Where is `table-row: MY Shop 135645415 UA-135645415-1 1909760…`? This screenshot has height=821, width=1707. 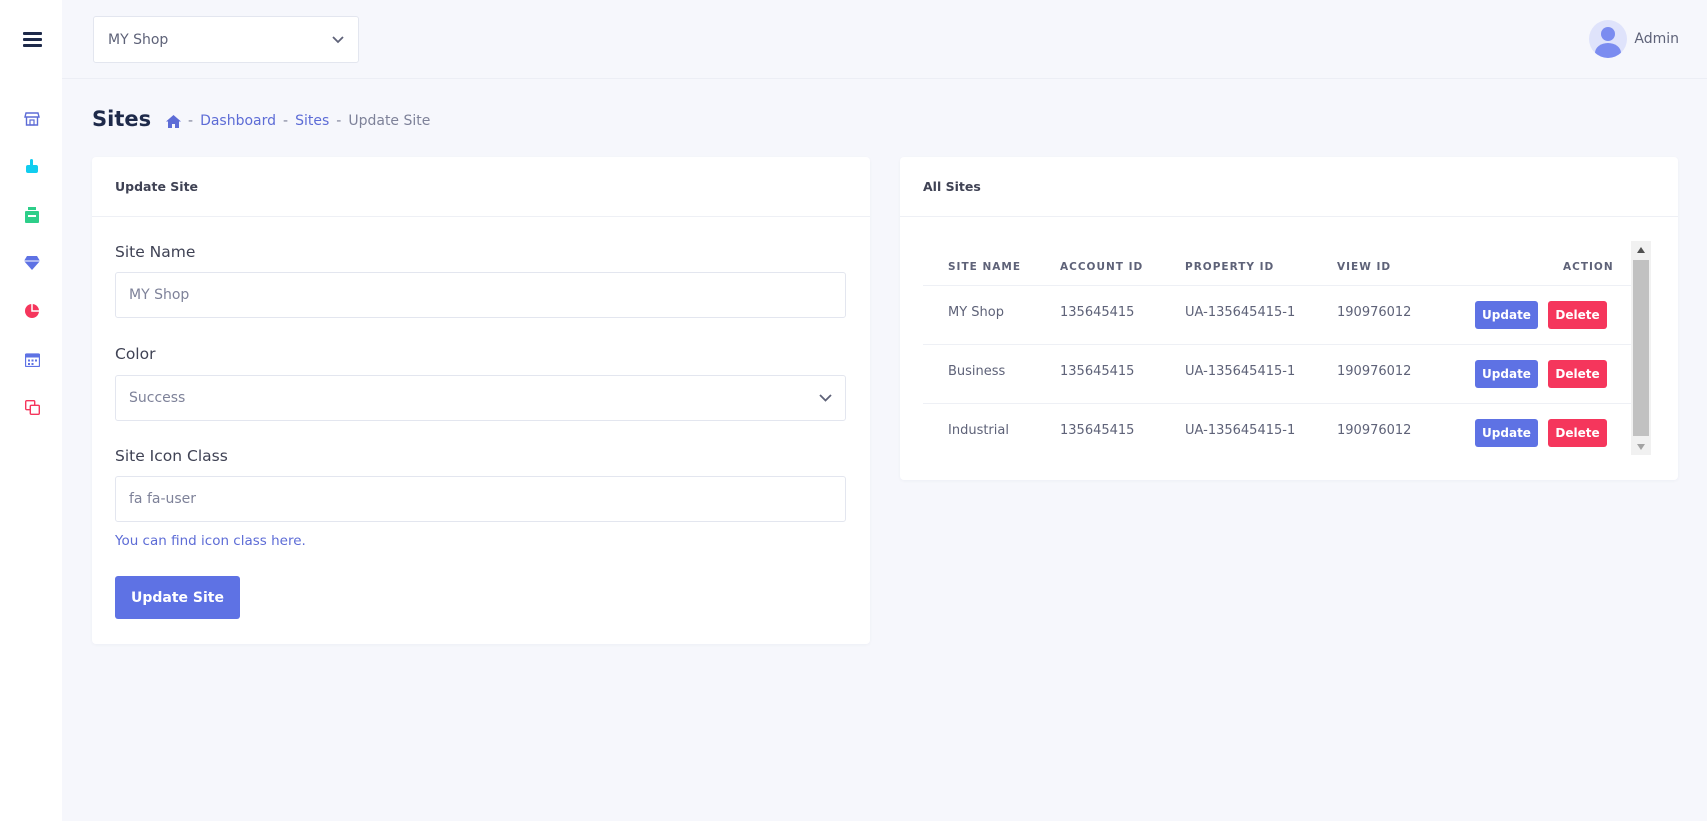
table-row: MY Shop 135645415 UA-135645415-1 1909760… is located at coordinates (1277, 314).